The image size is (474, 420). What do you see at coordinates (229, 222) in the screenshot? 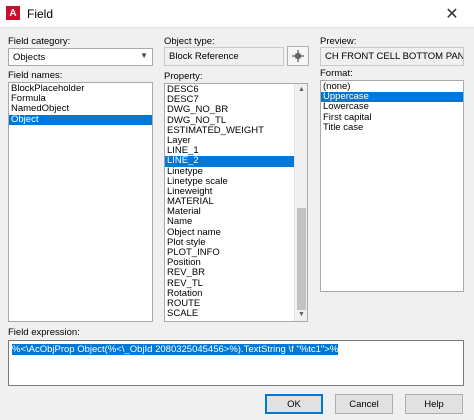
I see `list-item: Name` at bounding box center [229, 222].